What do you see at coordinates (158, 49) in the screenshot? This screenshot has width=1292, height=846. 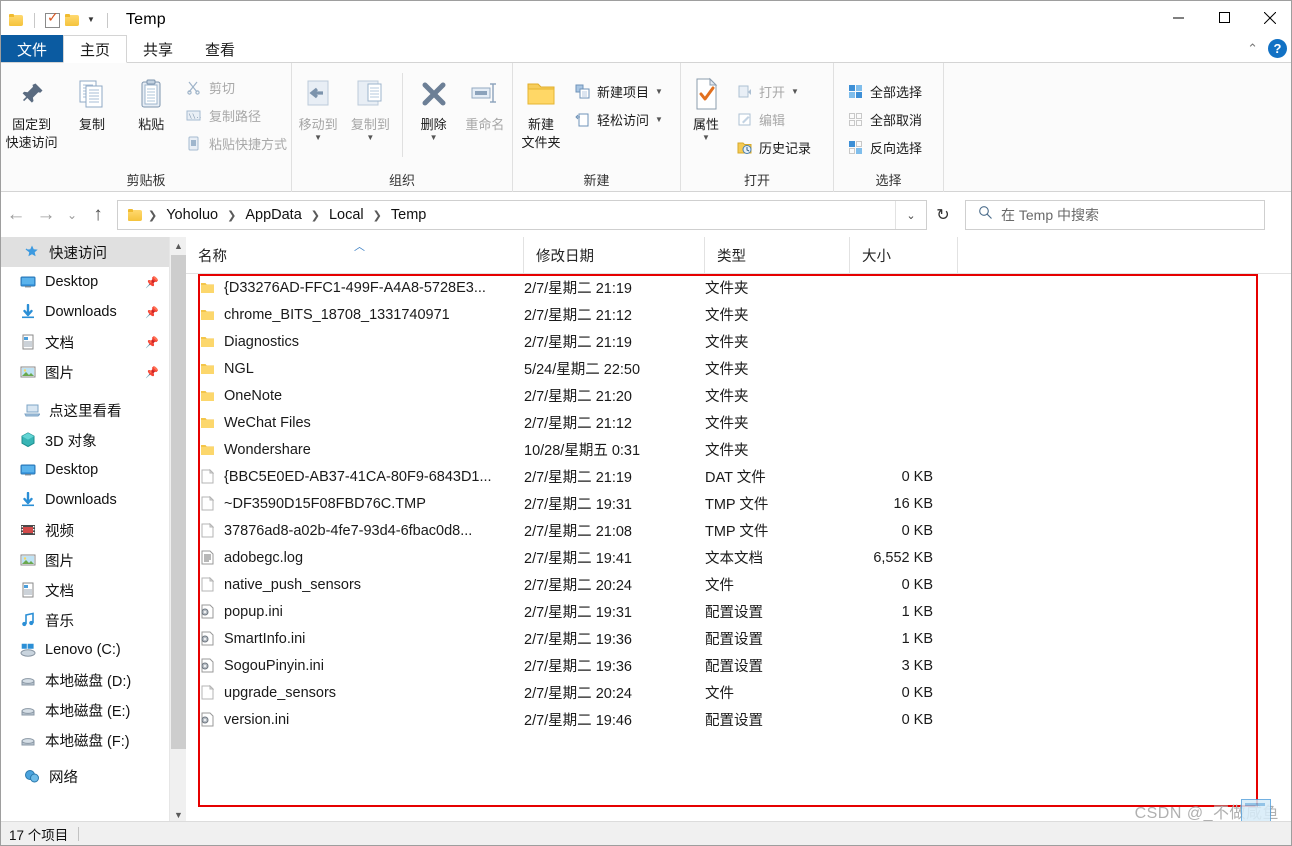 I see `tab-share: 共享` at bounding box center [158, 49].